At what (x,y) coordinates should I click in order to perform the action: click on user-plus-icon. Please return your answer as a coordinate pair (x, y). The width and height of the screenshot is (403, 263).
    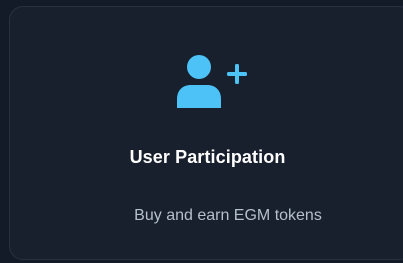
    Looking at the image, I should click on (211, 81).